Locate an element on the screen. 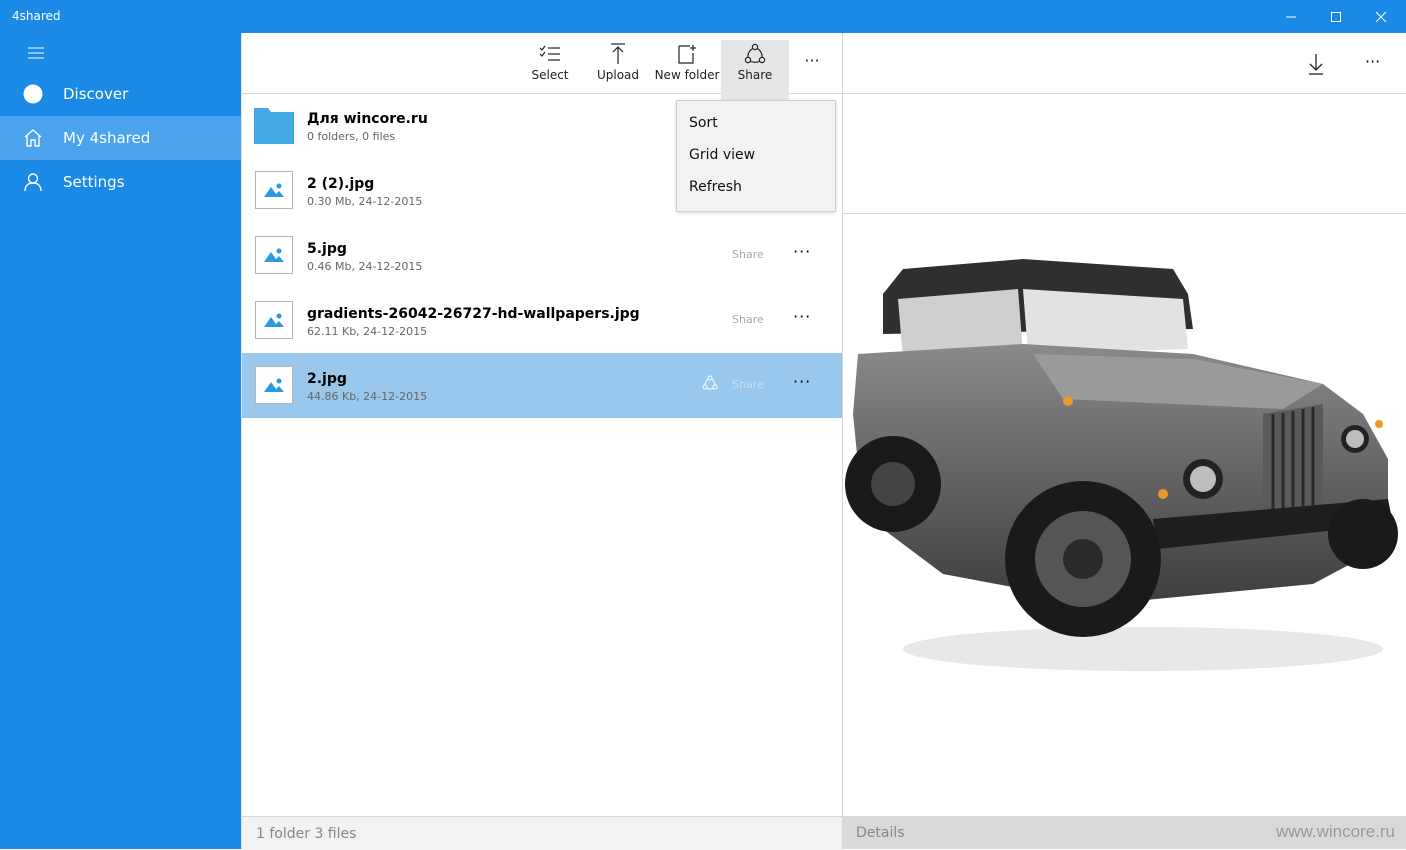 Image resolution: width=1406 pixels, height=850 pixels. status-bar: 1 folder 3 files is located at coordinates (542, 833).